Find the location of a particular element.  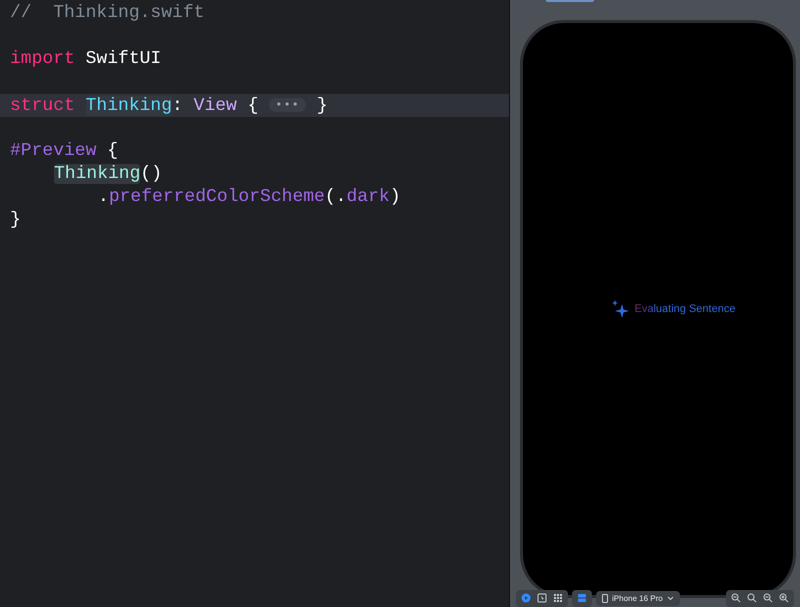

variants-button is located at coordinates (558, 598).